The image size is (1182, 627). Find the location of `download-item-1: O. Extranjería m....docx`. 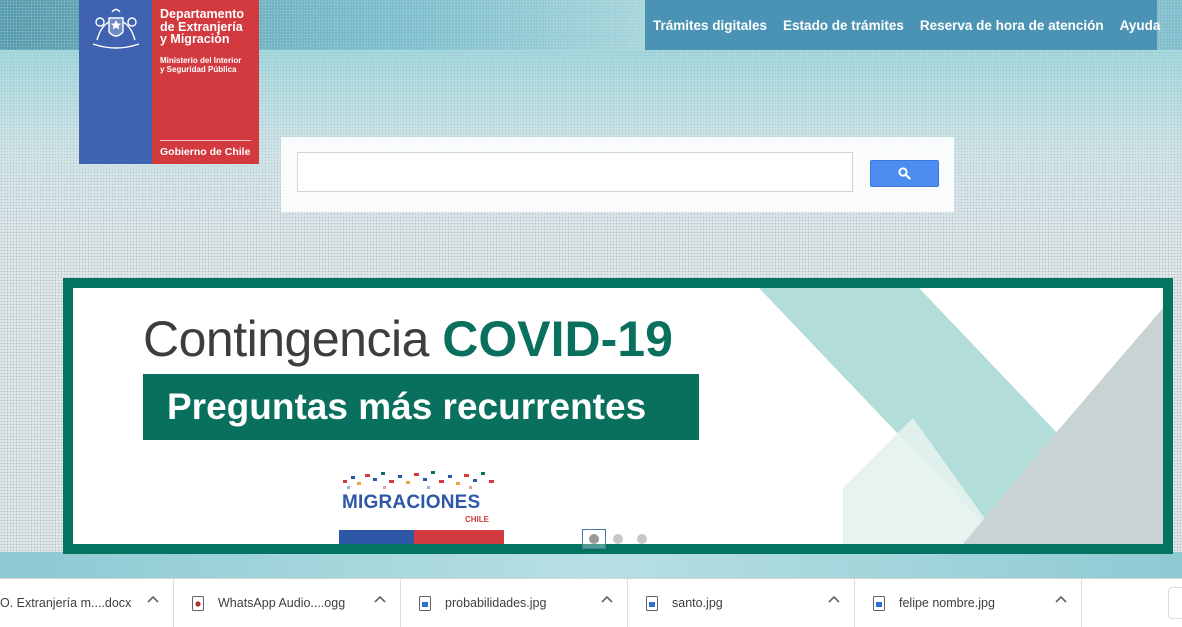

download-item-1: O. Extranjería m....docx is located at coordinates (87, 603).